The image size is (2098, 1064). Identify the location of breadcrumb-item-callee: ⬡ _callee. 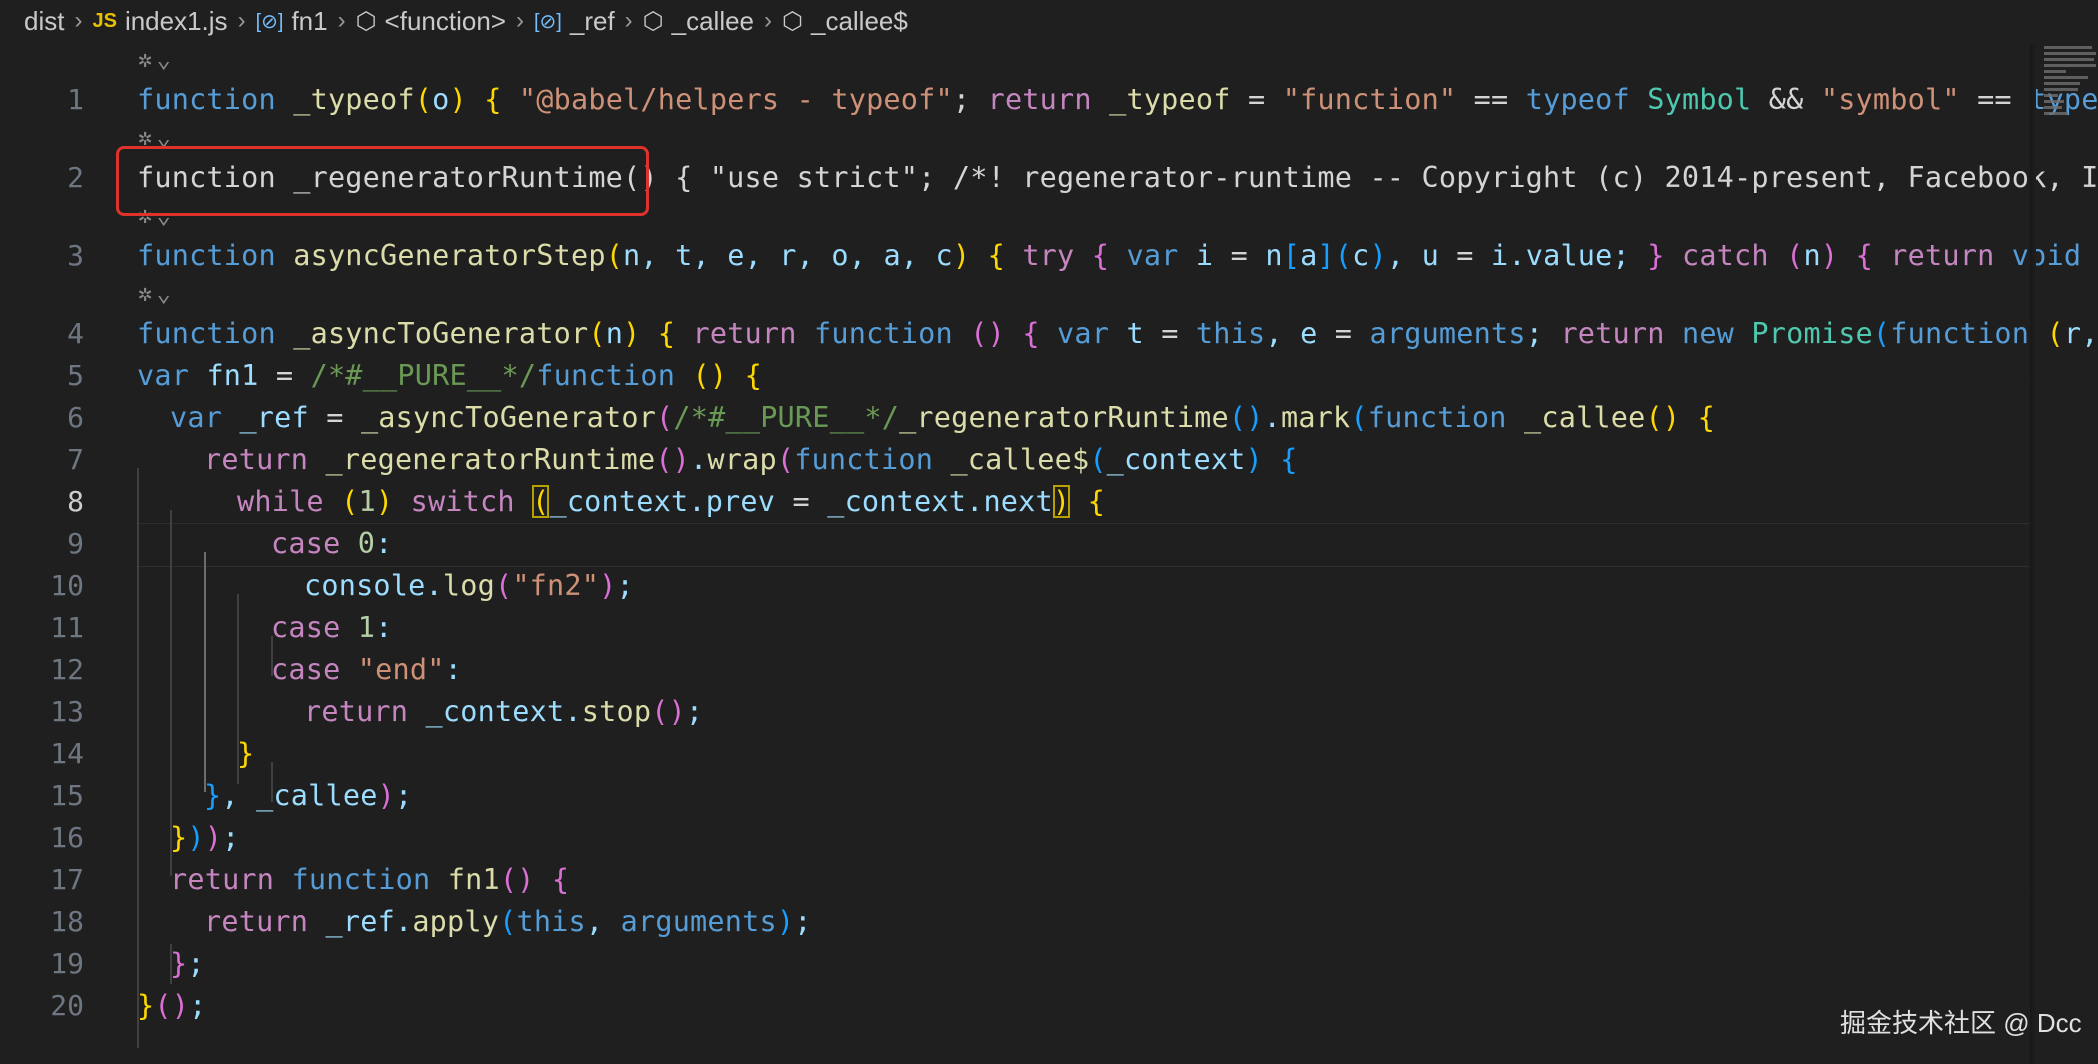
(698, 21).